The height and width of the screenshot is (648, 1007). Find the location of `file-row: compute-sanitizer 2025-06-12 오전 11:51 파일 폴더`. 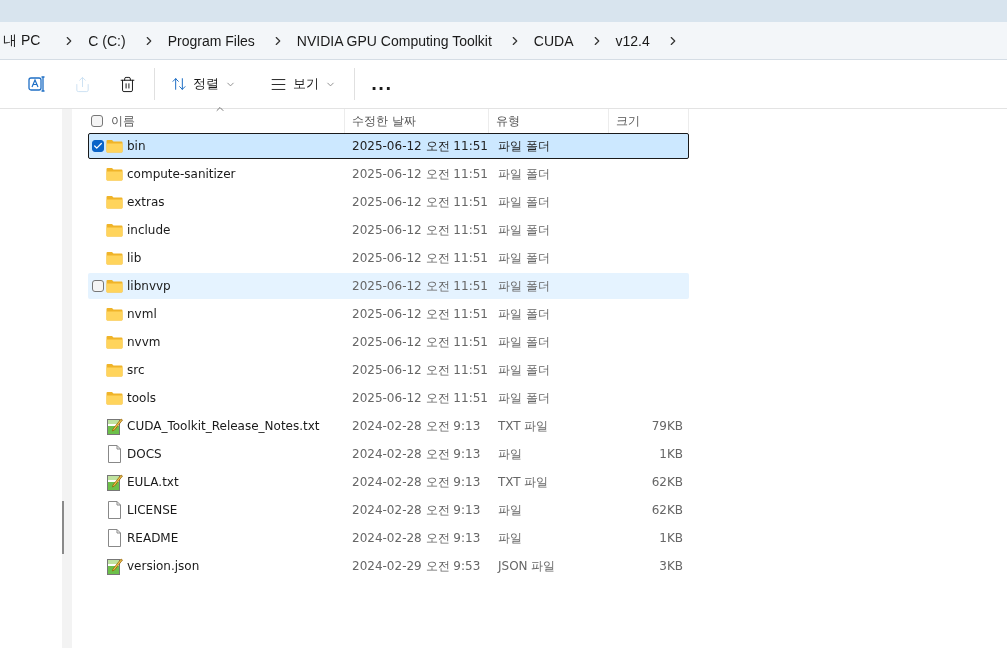

file-row: compute-sanitizer 2025-06-12 오전 11:51 파일 폴더 is located at coordinates (388, 174).